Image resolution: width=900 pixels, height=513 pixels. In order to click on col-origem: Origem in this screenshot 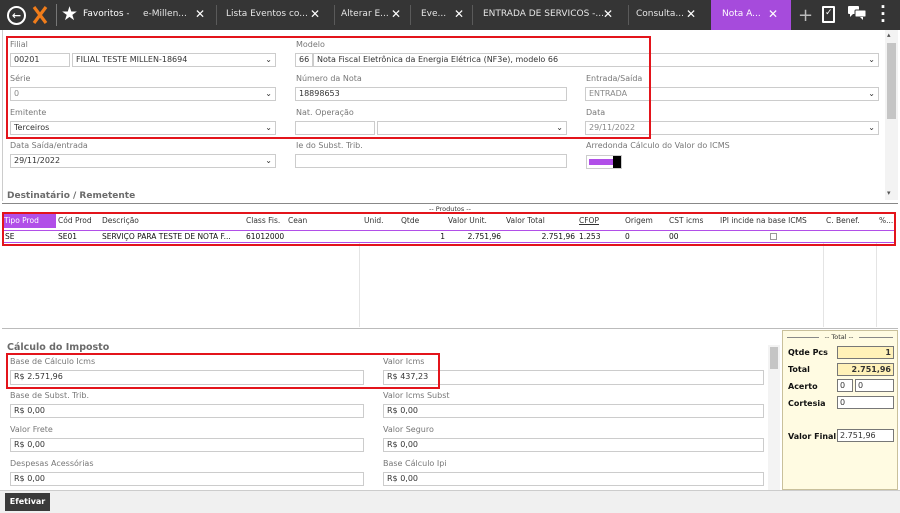, I will do `click(642, 221)`.